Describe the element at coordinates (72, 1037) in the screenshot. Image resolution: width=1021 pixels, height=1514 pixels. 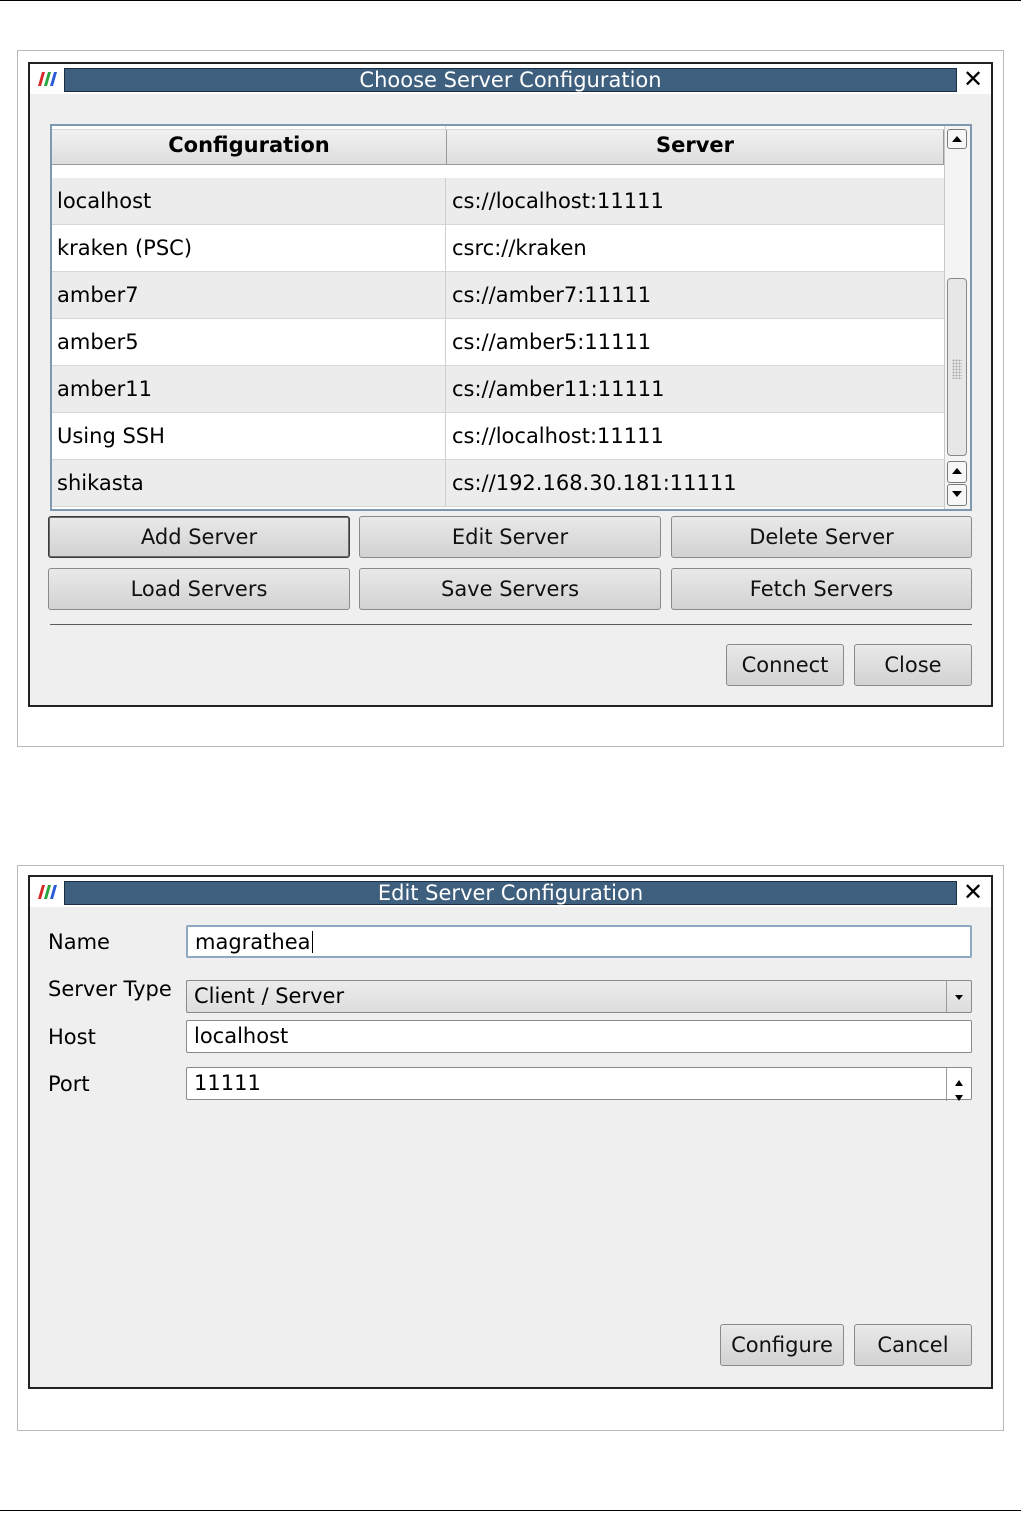
I see `host-label: Host` at that location.